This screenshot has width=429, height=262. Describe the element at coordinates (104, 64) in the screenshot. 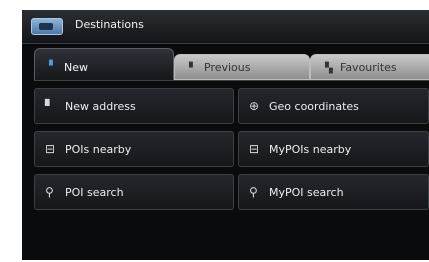

I see `tab-new: ▘ New` at that location.